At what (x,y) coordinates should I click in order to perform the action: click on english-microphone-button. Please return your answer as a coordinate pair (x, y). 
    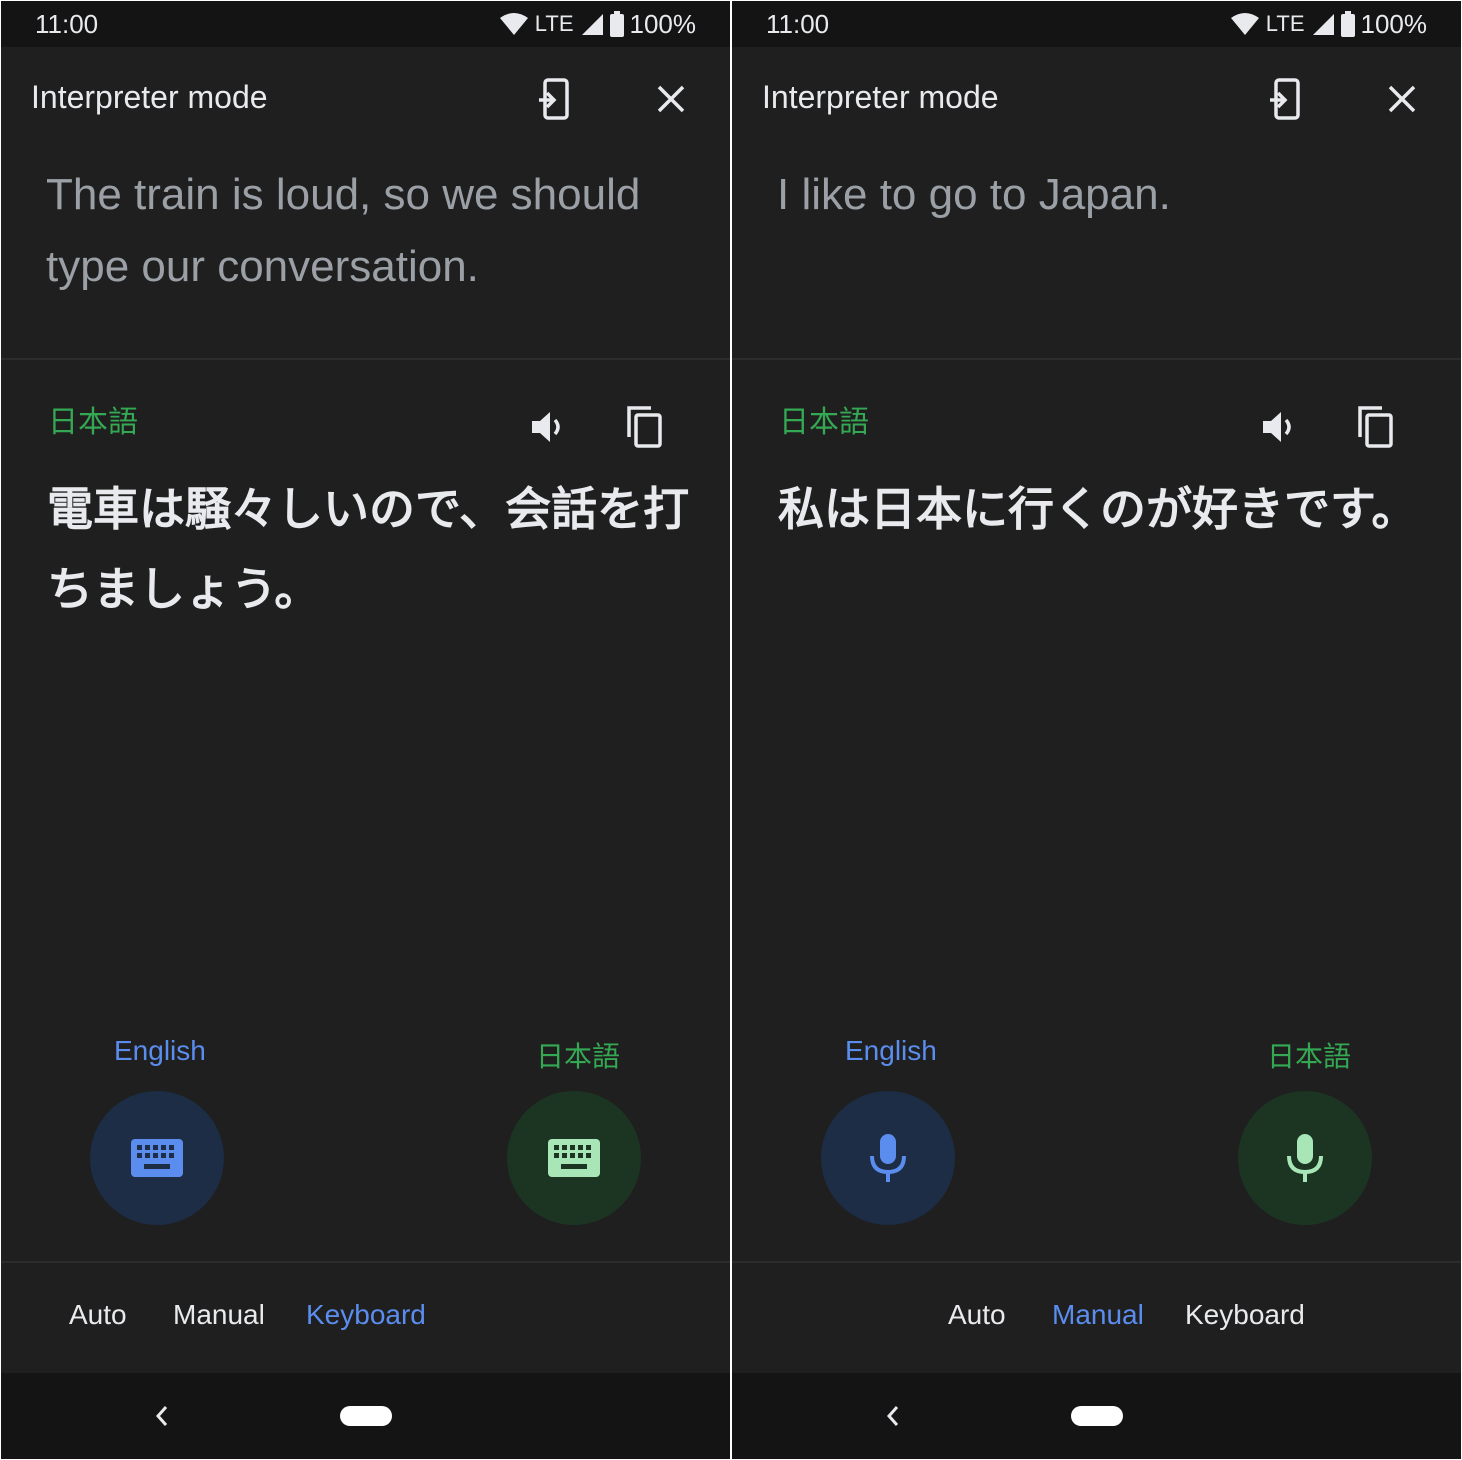
    Looking at the image, I should click on (888, 1158).